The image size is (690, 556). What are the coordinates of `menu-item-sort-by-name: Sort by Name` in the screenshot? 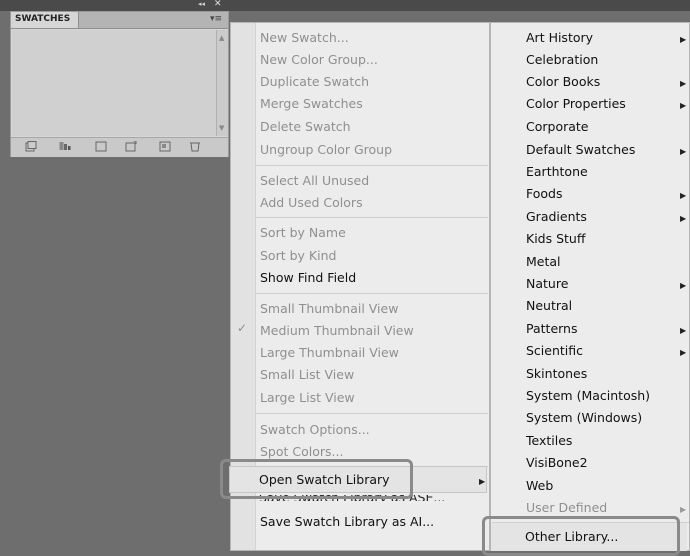 It's located at (303, 233).